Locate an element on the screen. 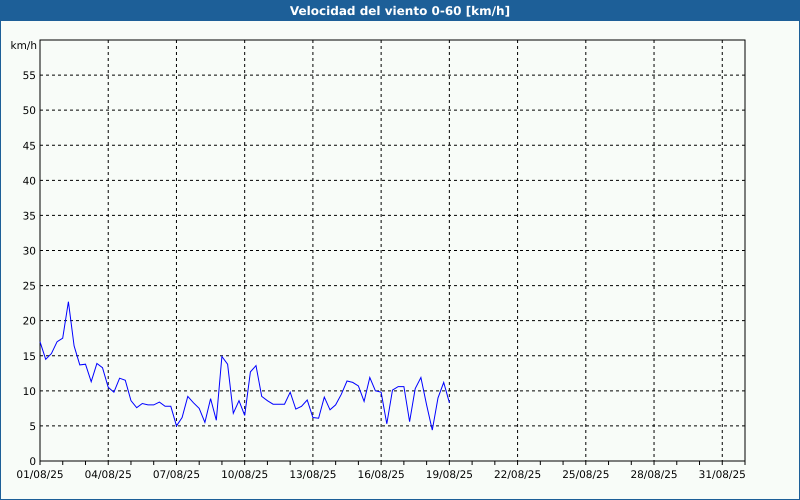 The height and width of the screenshot is (500, 800). y-tick-label: 50 is located at coordinates (29, 111).